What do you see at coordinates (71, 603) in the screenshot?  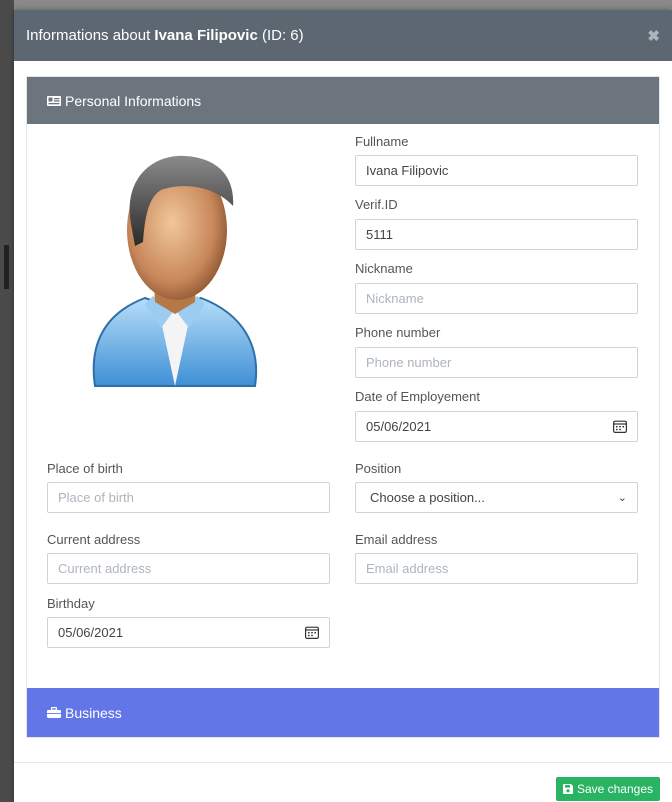 I see `birthday-label: Birthday` at bounding box center [71, 603].